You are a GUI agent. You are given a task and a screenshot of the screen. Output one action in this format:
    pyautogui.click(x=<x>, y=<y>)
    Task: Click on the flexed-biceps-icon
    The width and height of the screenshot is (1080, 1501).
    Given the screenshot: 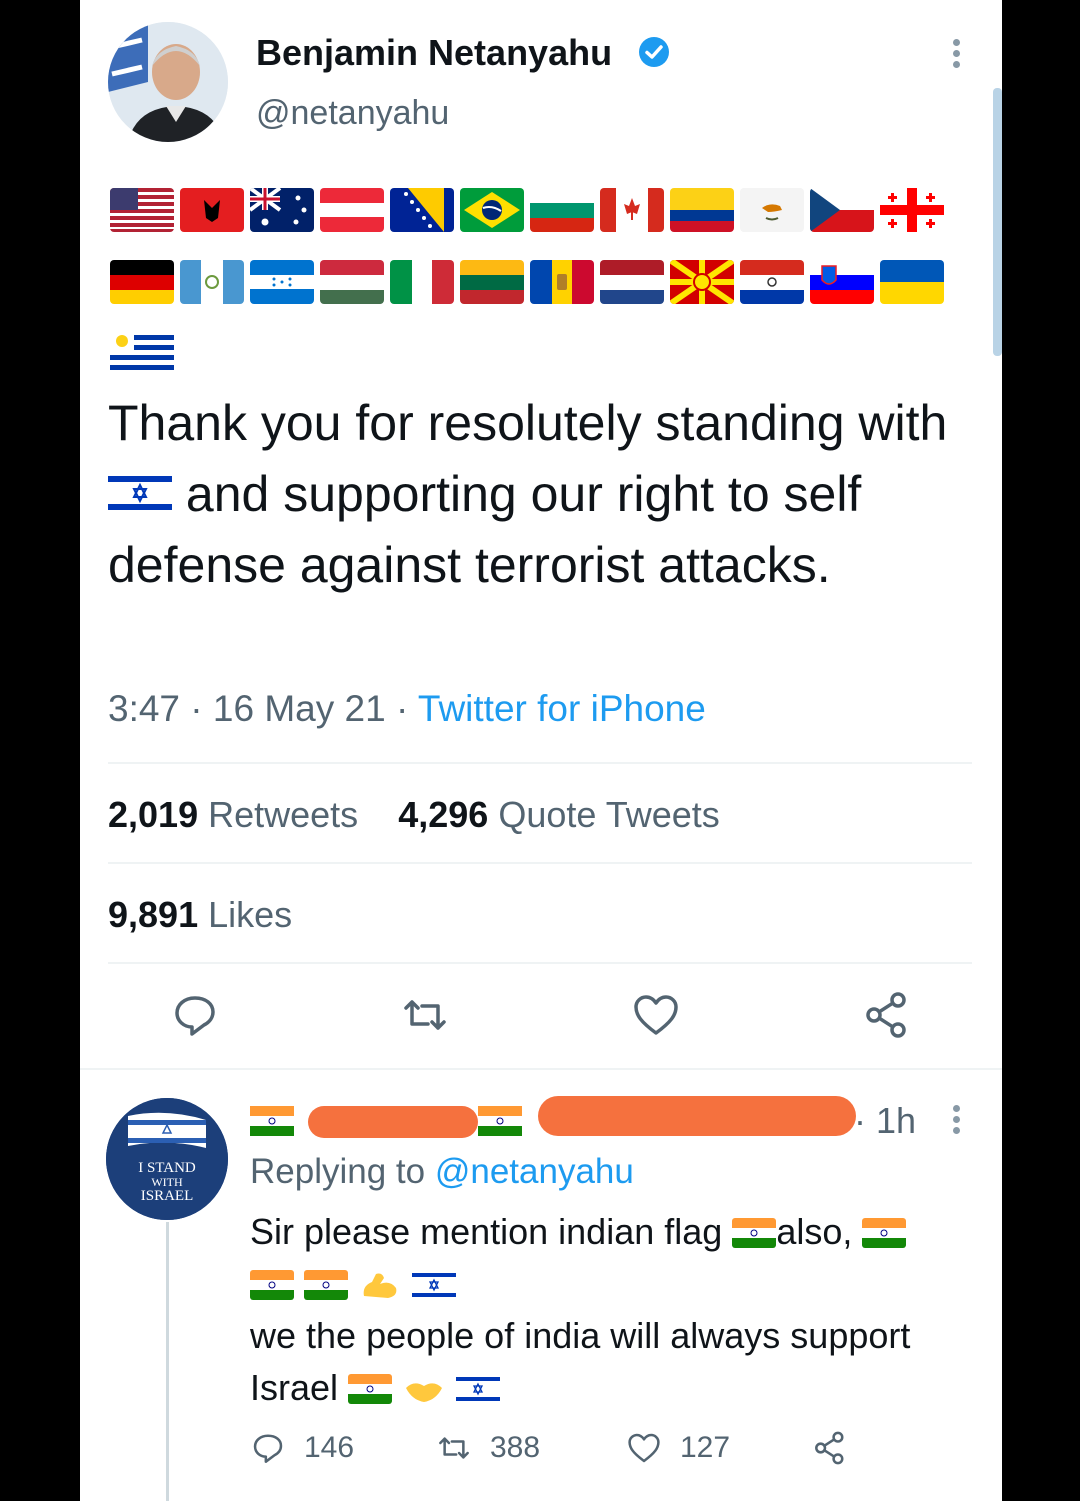 What is the action you would take?
    pyautogui.click(x=380, y=1285)
    